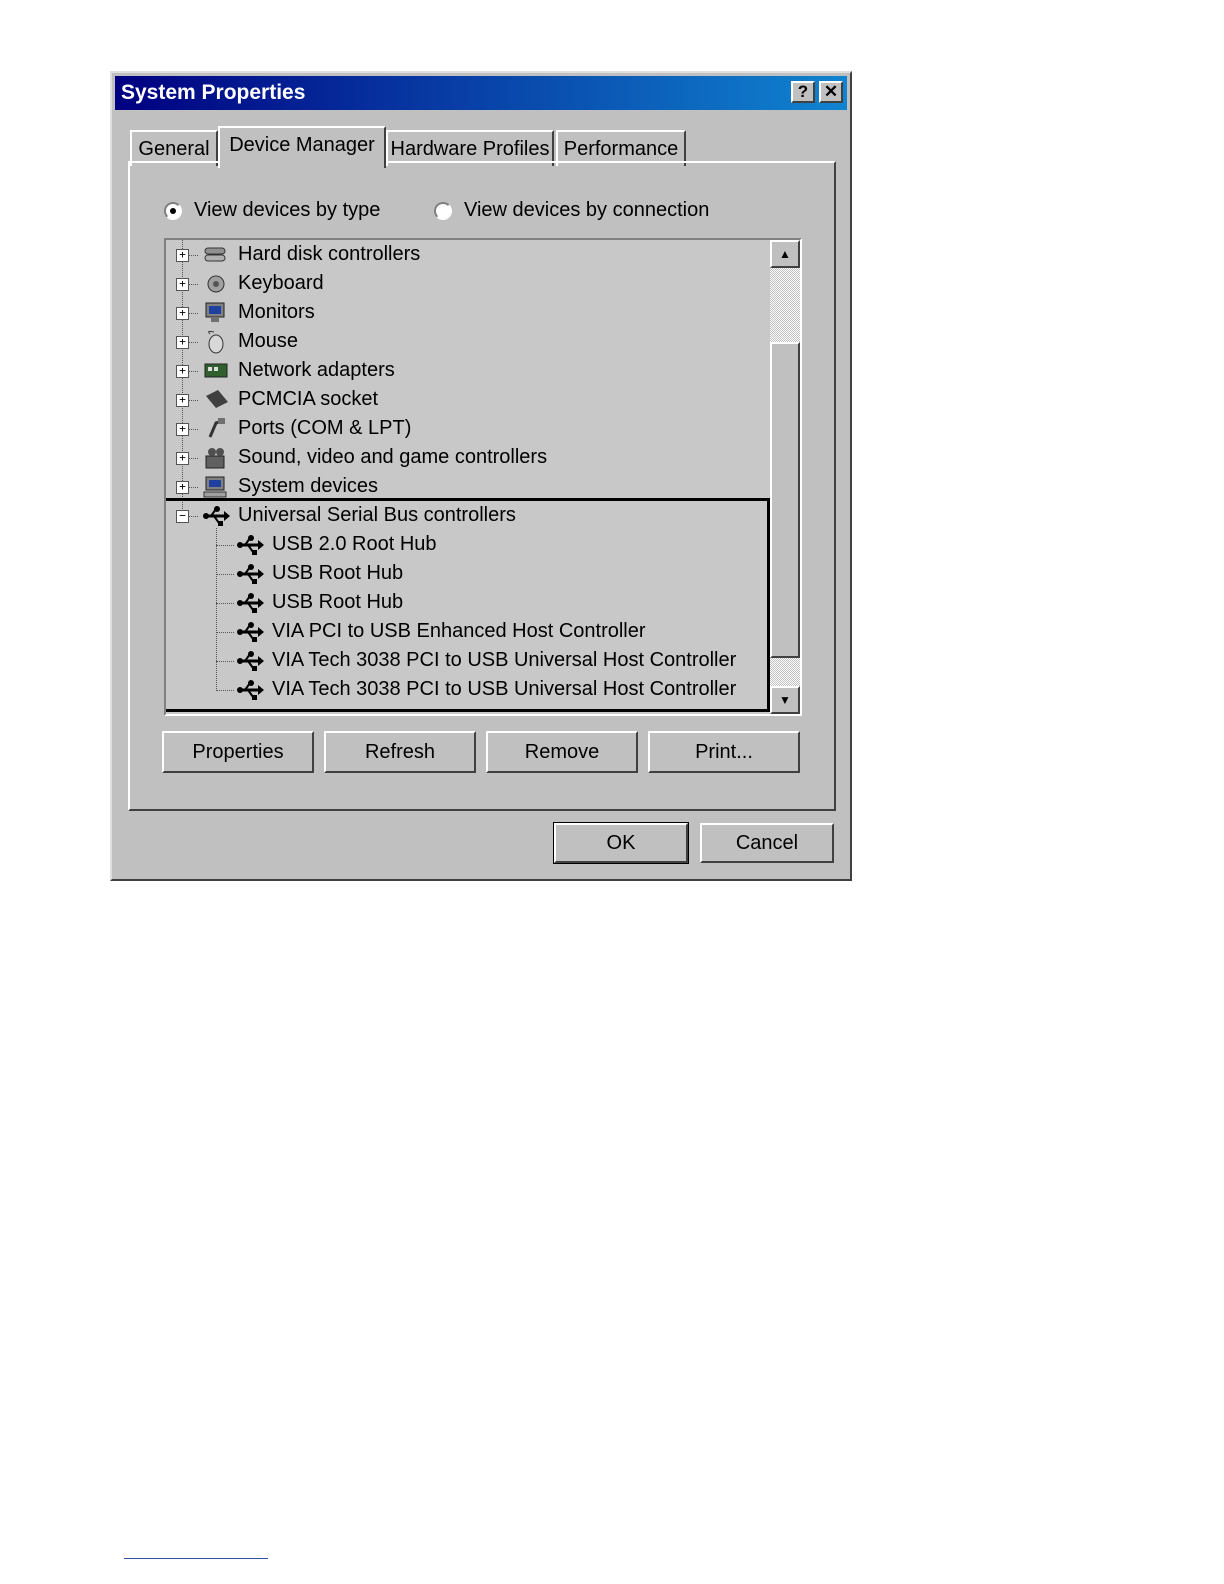 The width and height of the screenshot is (1224, 1584). I want to click on tree-item-system-devices: System devices, so click(308, 486).